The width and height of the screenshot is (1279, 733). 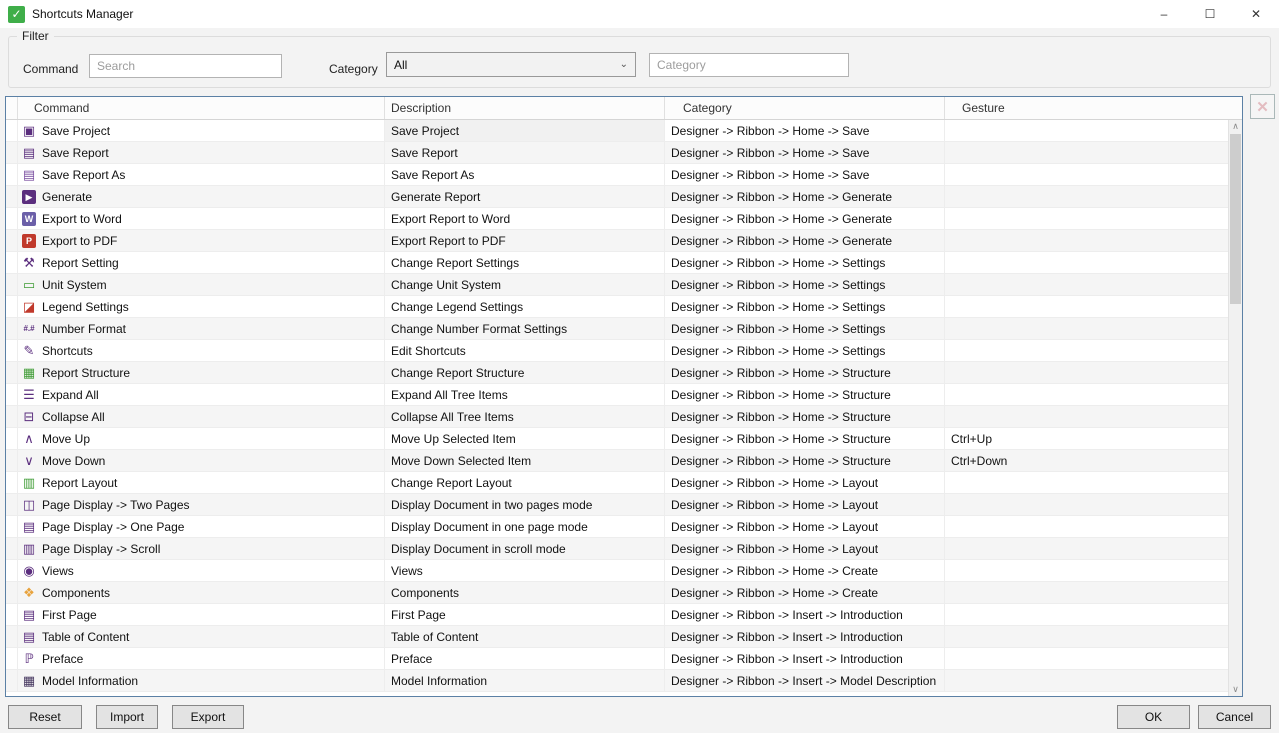 I want to click on import-button: Import, so click(x=127, y=717).